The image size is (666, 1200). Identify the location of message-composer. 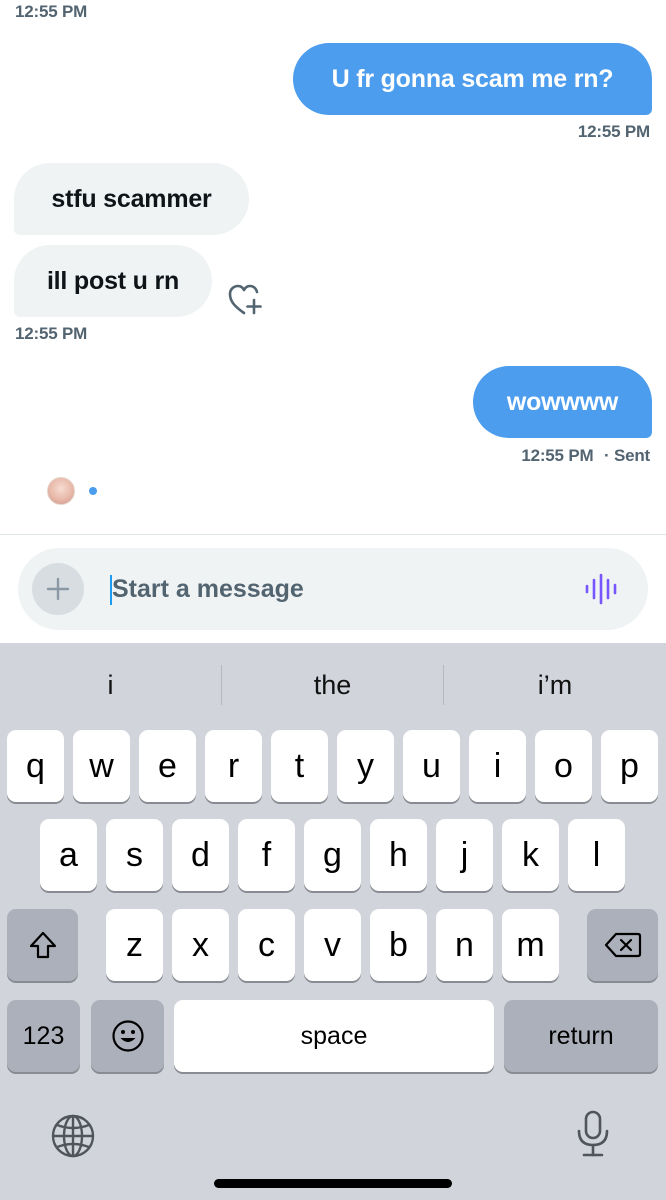
(333, 589).